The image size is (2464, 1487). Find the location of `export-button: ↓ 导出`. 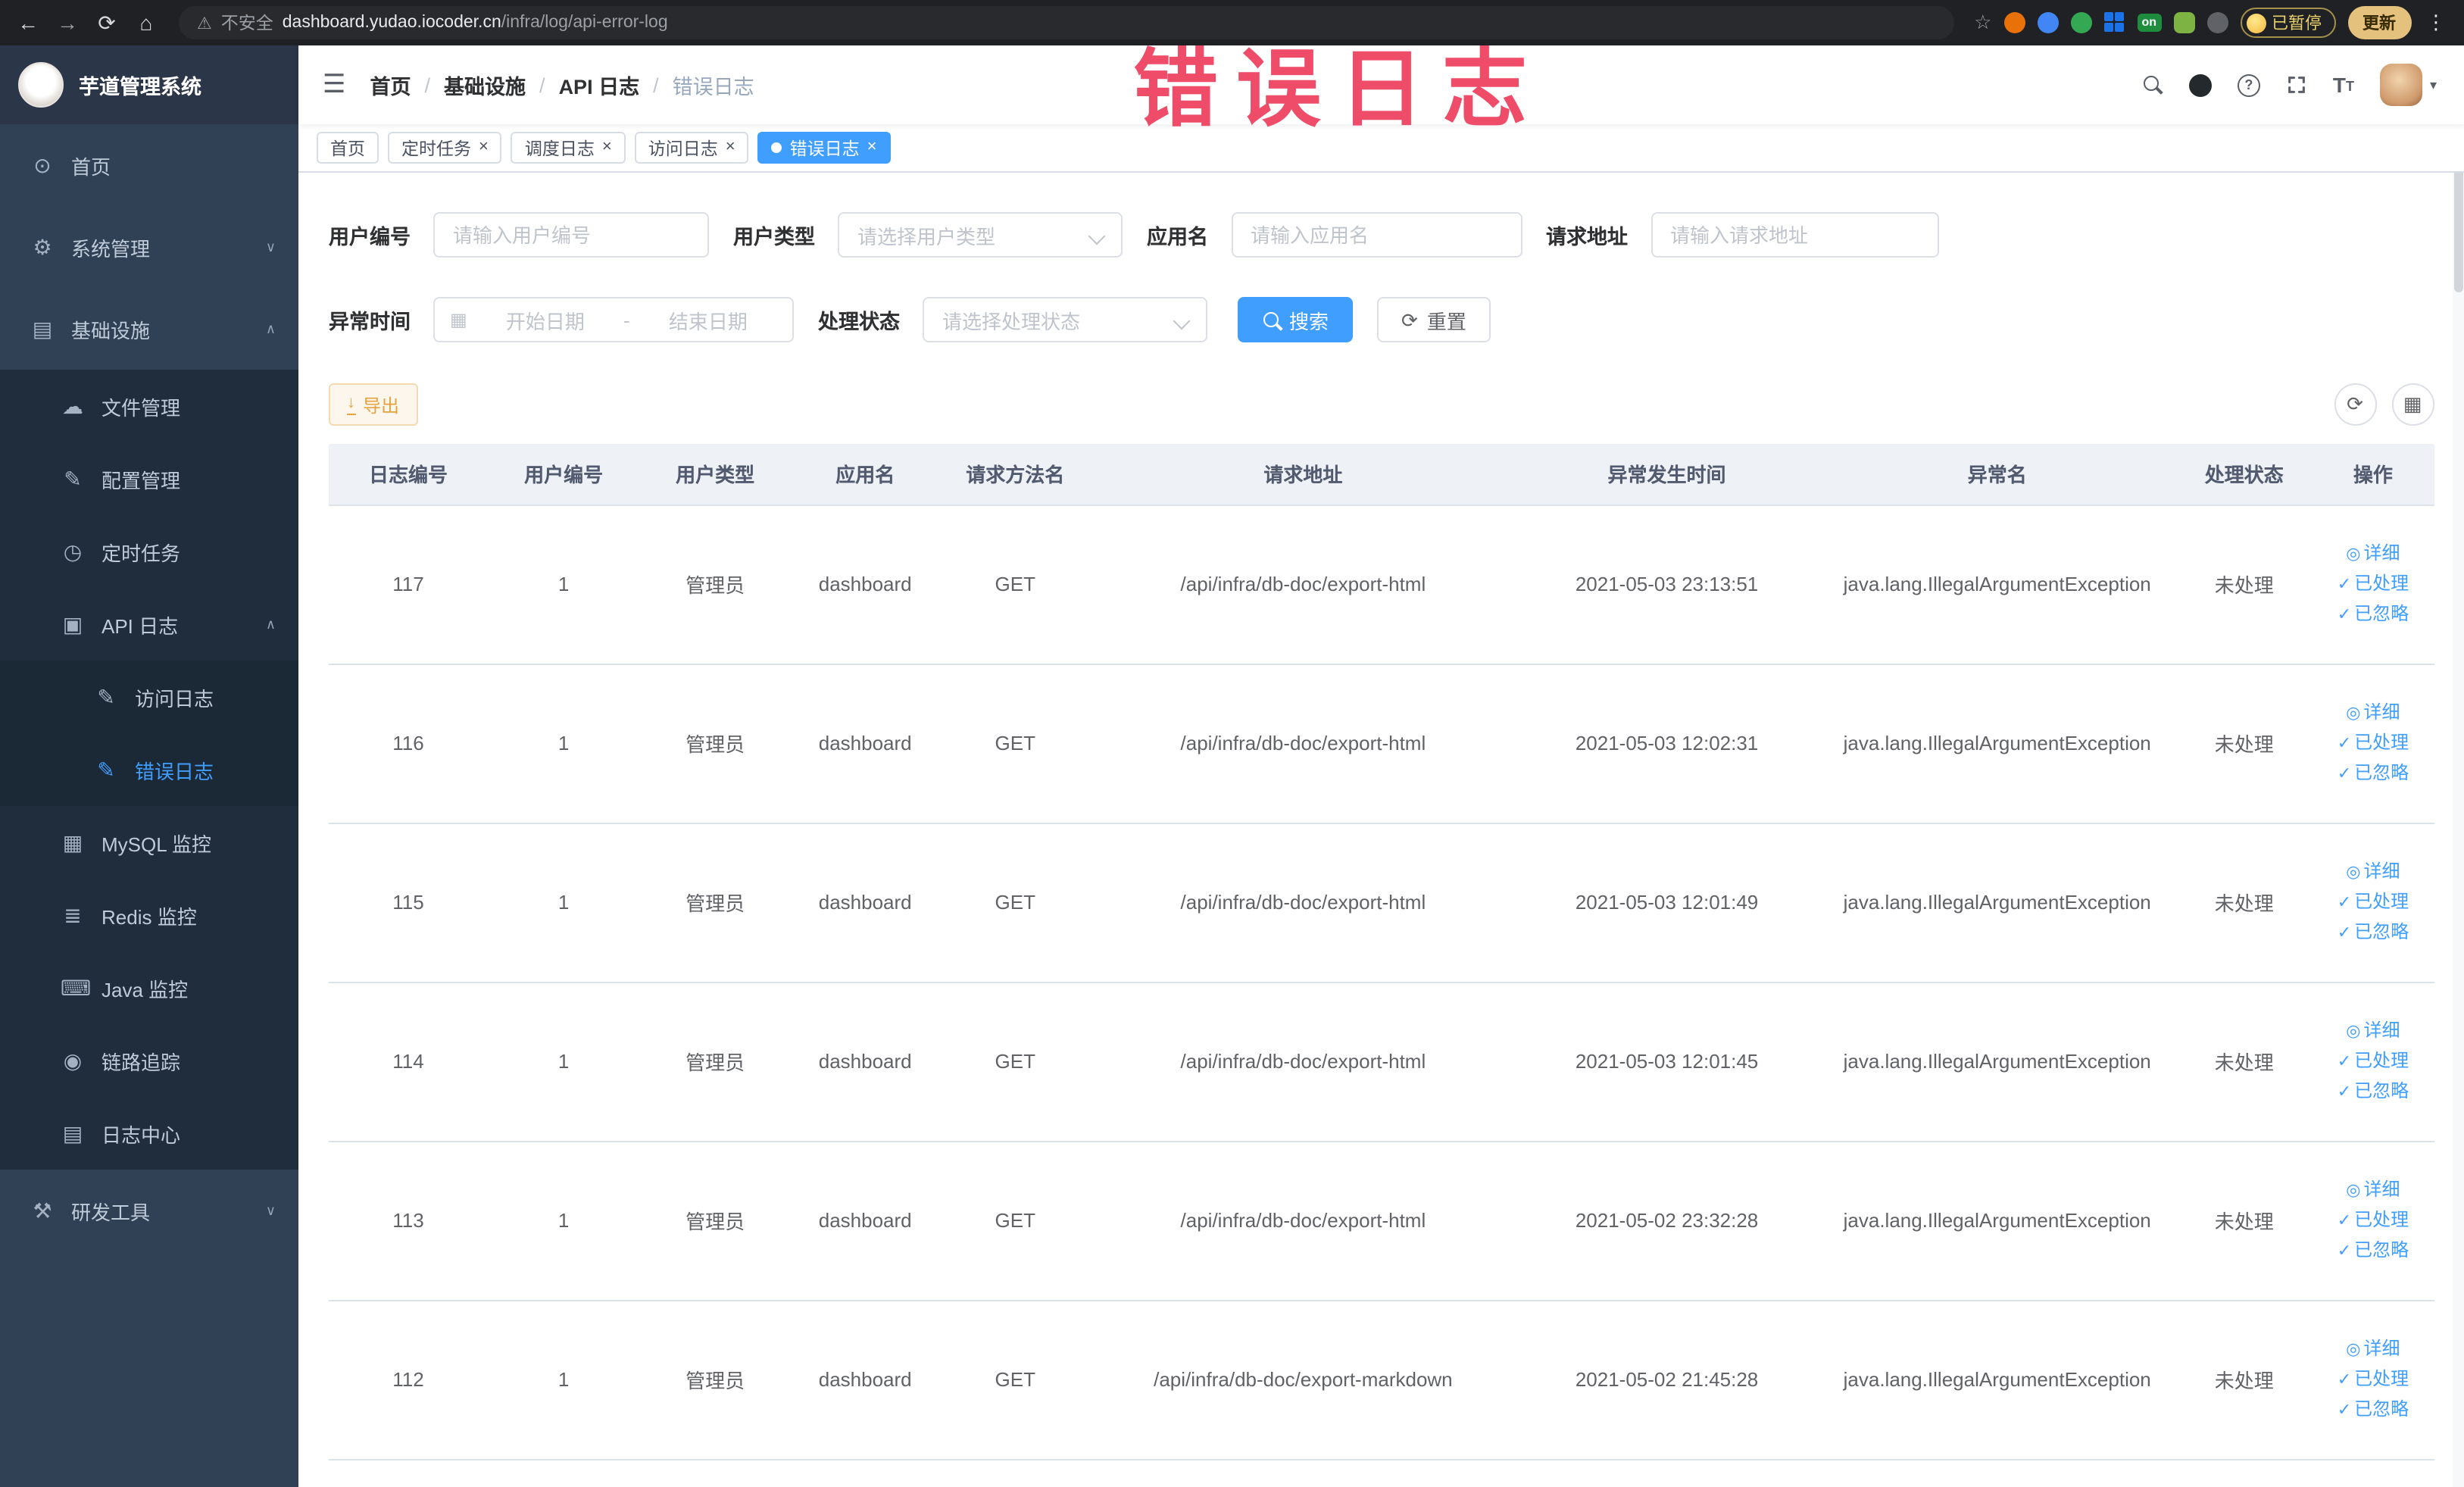

export-button: ↓ 导出 is located at coordinates (373, 404).